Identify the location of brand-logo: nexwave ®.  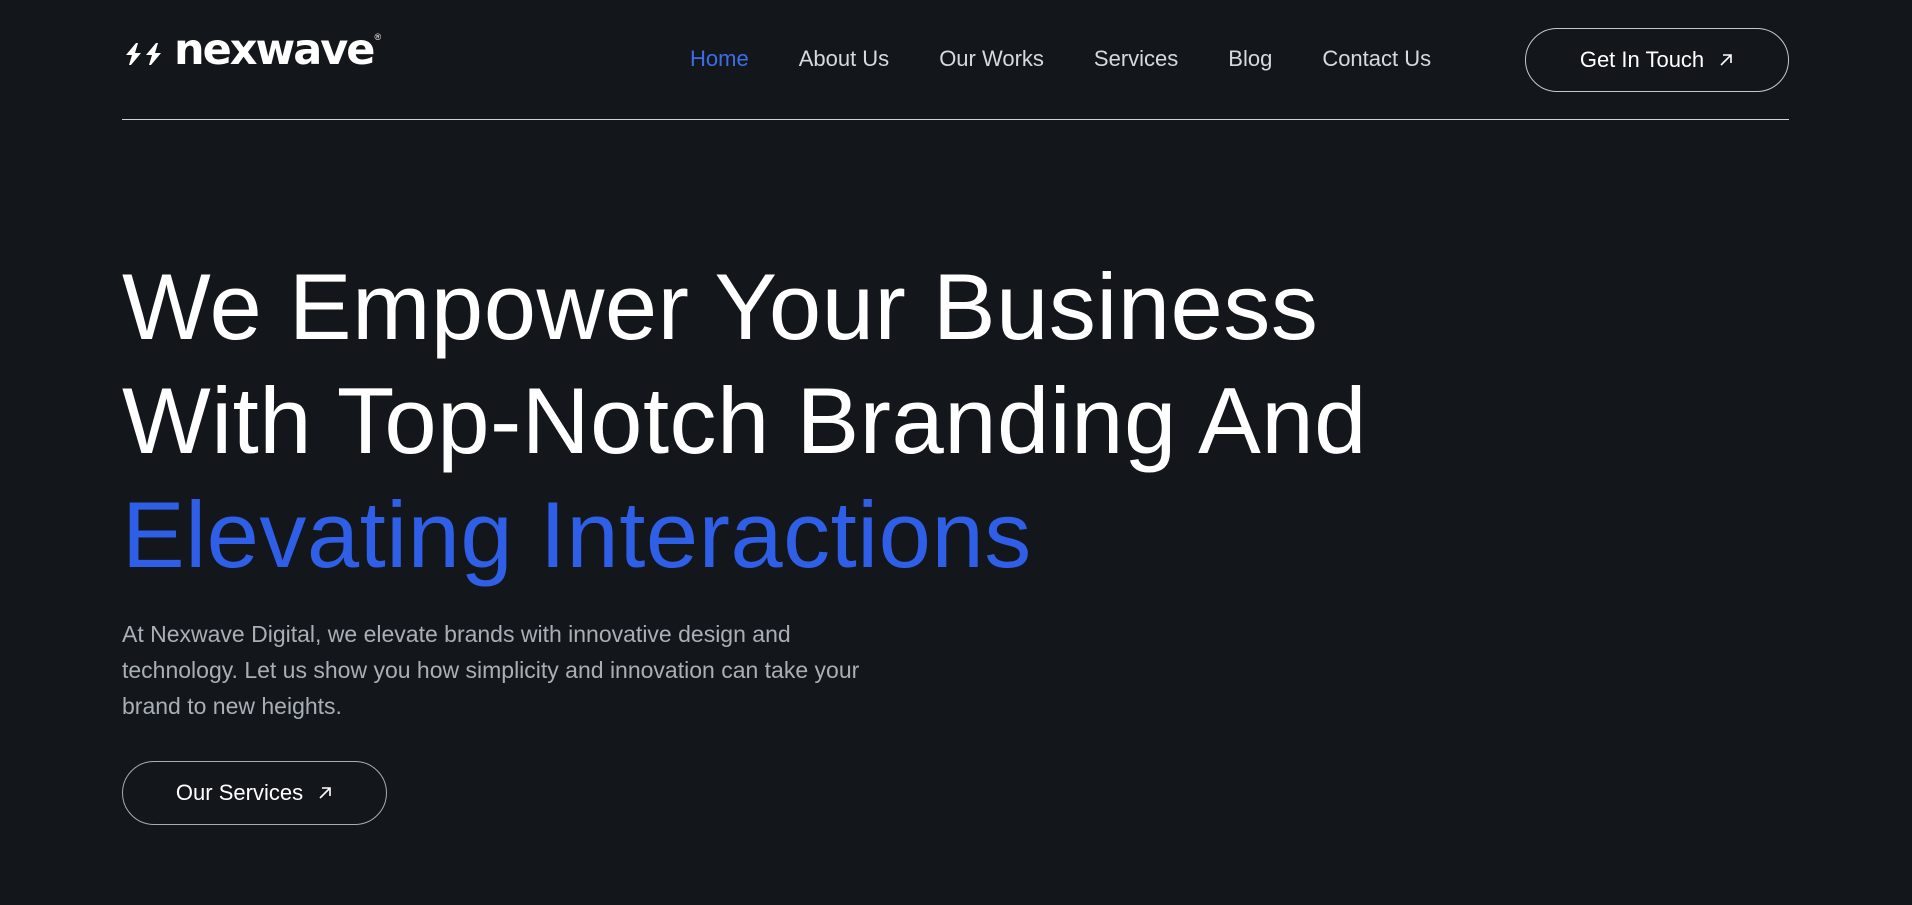
(252, 49).